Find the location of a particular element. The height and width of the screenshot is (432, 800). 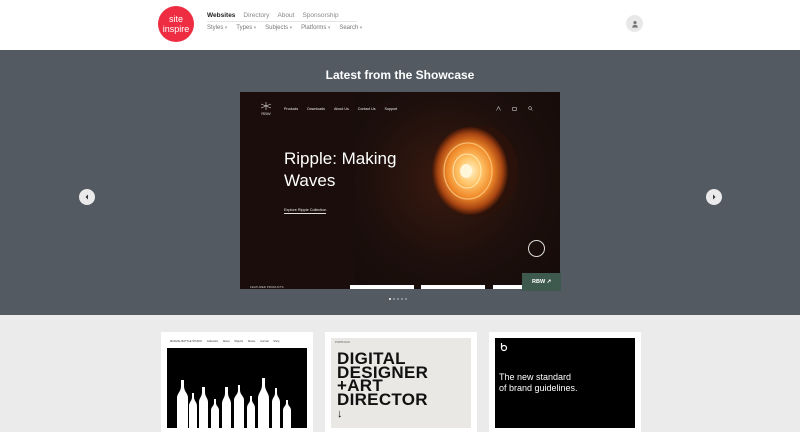

website-thumbnail: The new standard of brand guidelines. is located at coordinates (565, 383).